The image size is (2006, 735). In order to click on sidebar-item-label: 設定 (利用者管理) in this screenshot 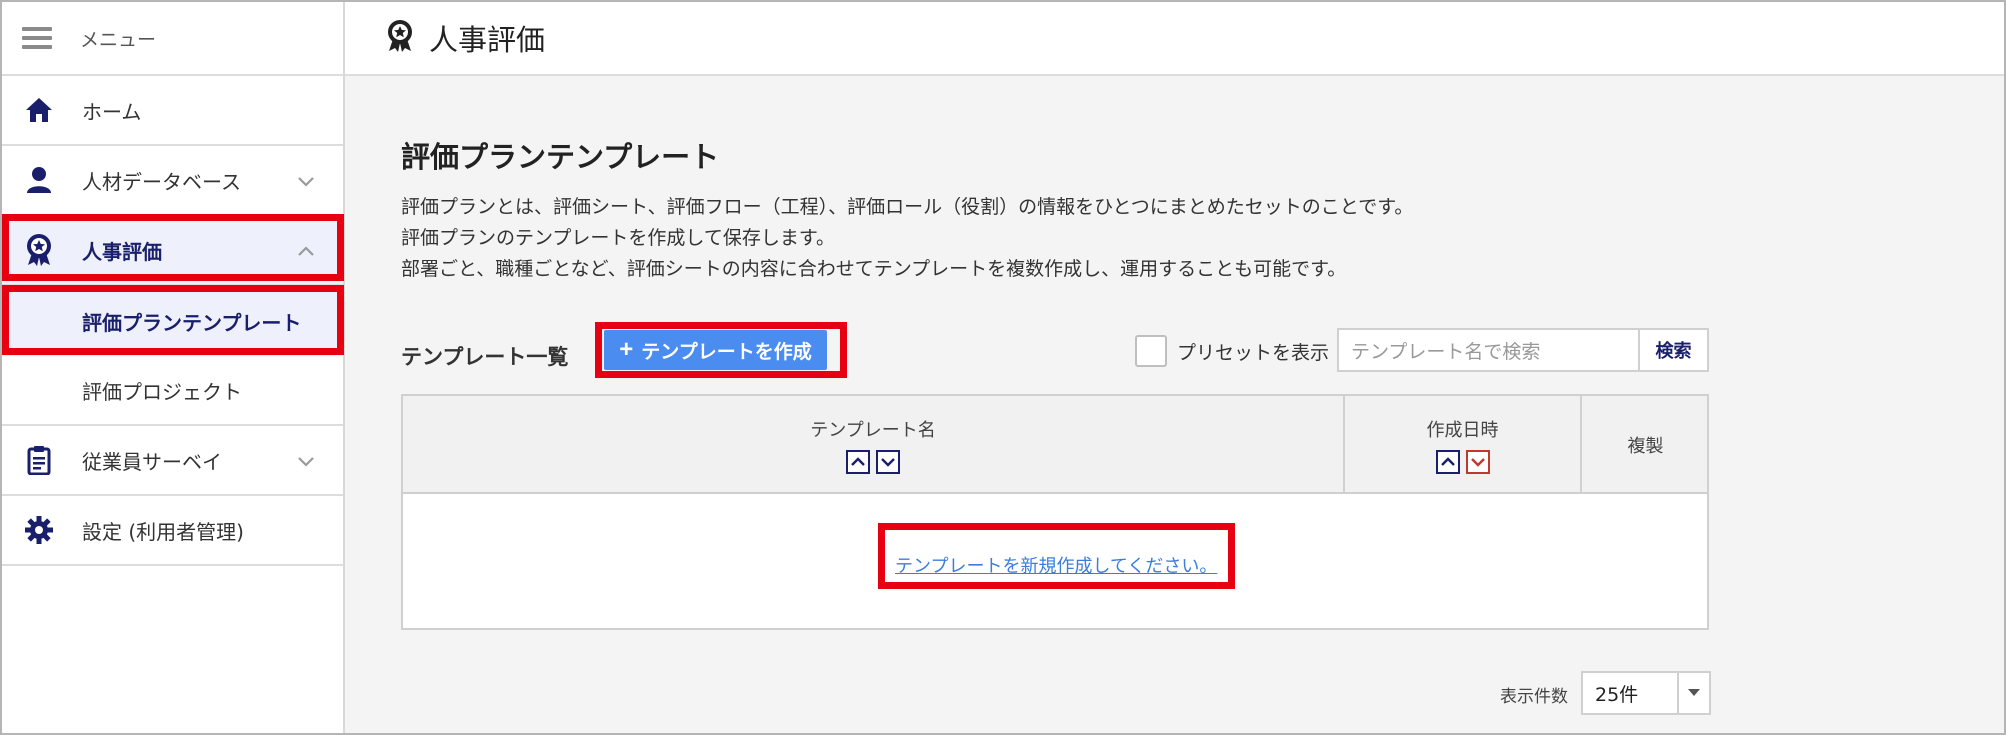, I will do `click(163, 531)`.